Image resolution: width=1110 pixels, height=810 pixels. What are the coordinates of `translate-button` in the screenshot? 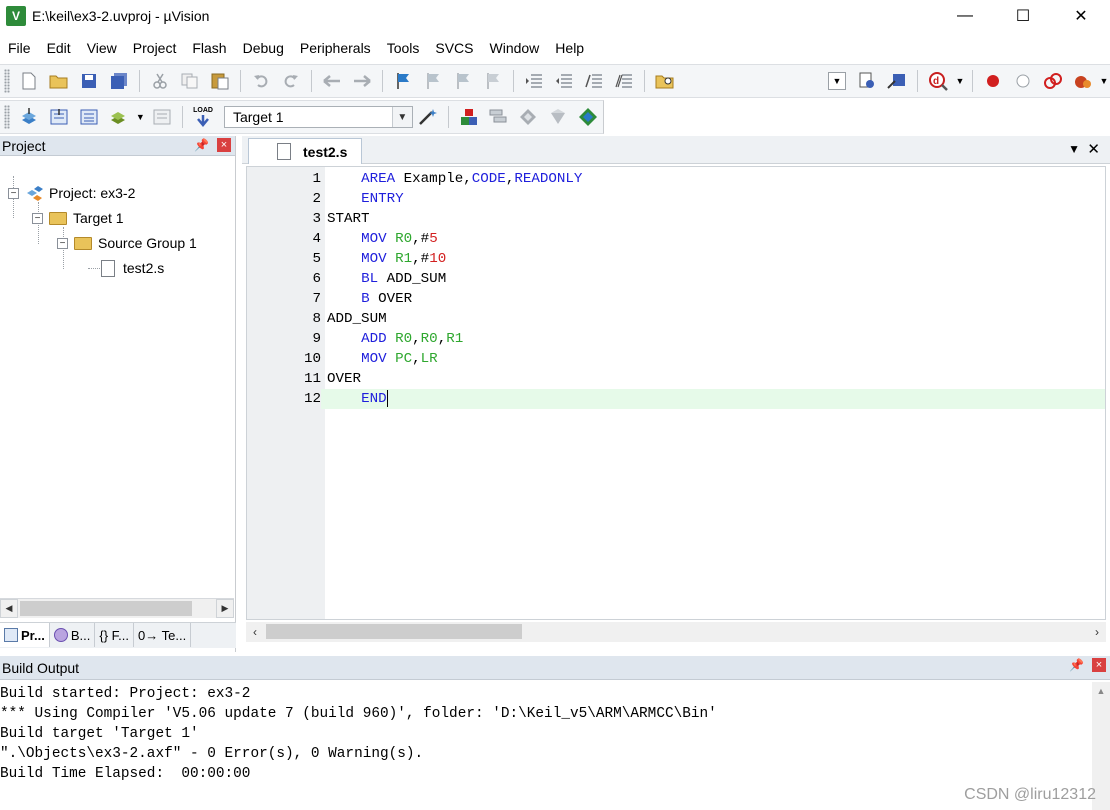 It's located at (29, 117).